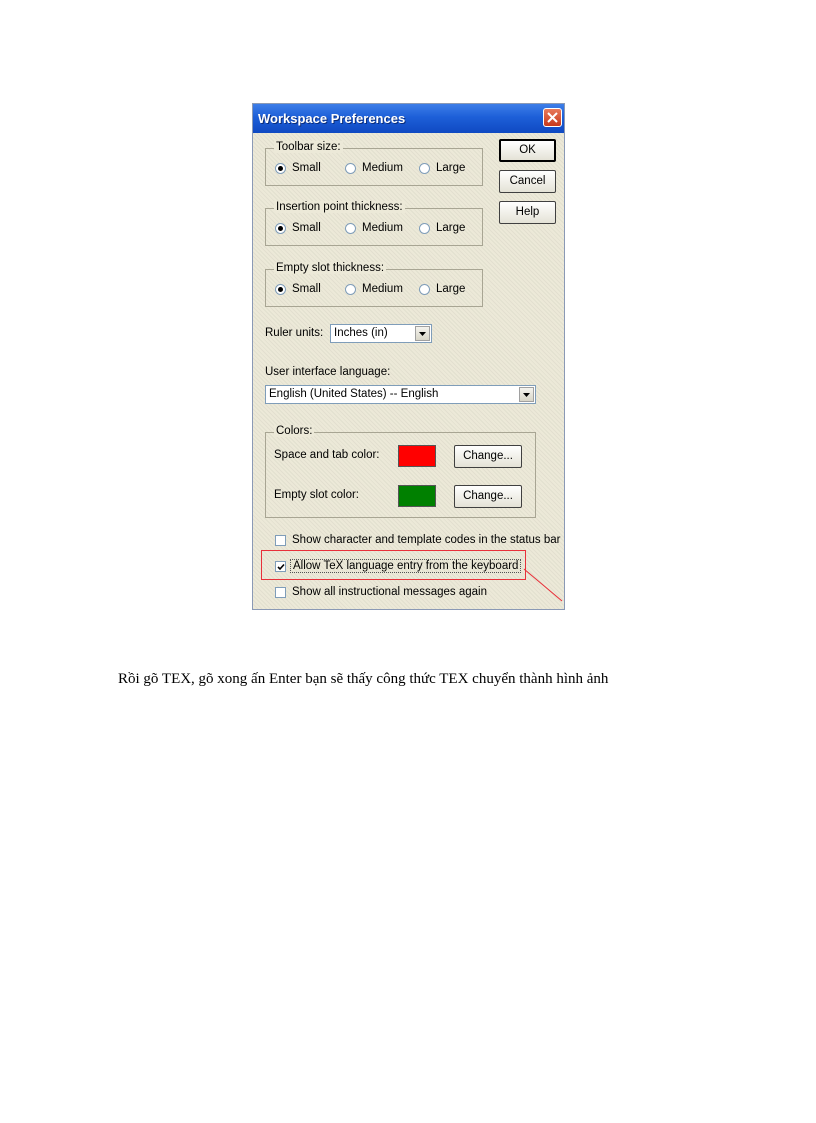  Describe the element at coordinates (280, 289) in the screenshot. I see `empty-slot-small-radio` at that location.